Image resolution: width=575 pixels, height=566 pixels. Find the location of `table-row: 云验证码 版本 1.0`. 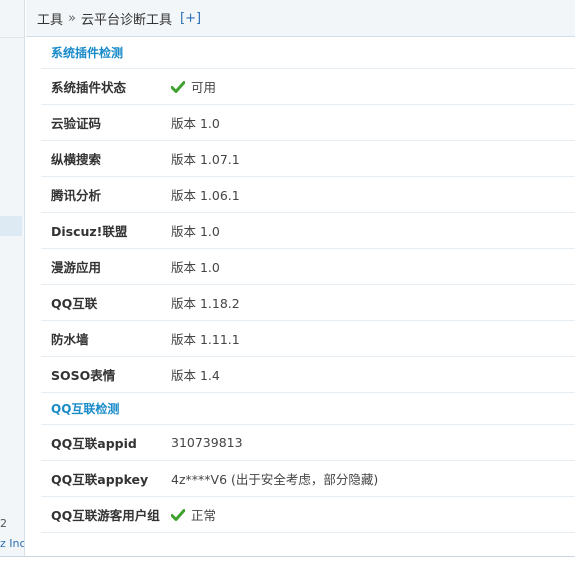

table-row: 云验证码 版本 1.0 is located at coordinates (308, 123).